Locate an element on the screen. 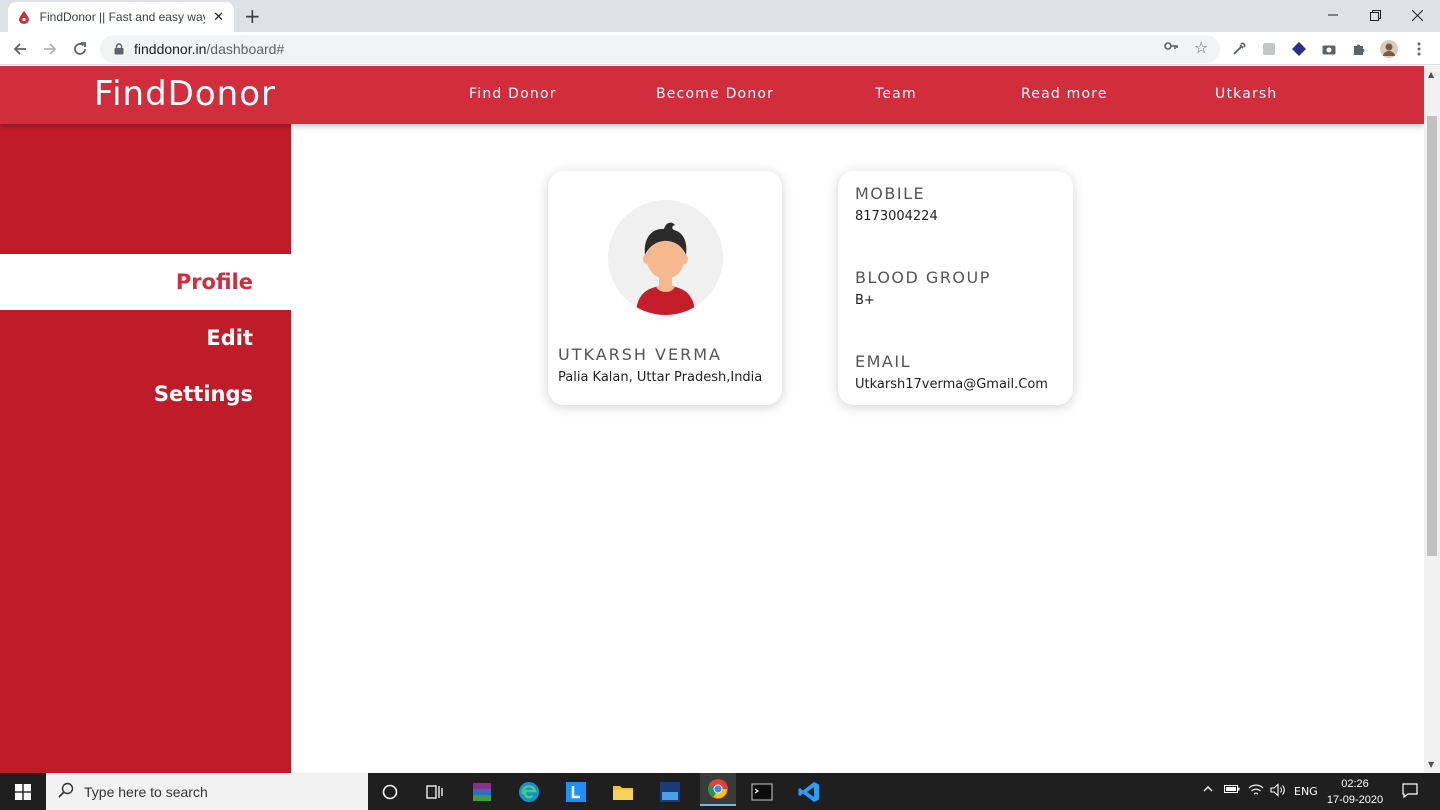  key-icon is located at coordinates (1171, 47).